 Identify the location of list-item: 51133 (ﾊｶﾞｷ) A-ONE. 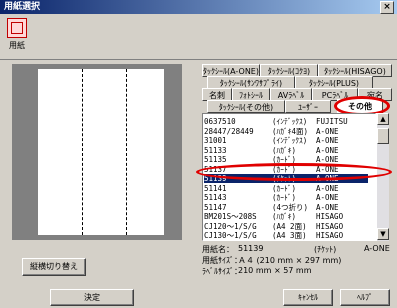
(286, 150).